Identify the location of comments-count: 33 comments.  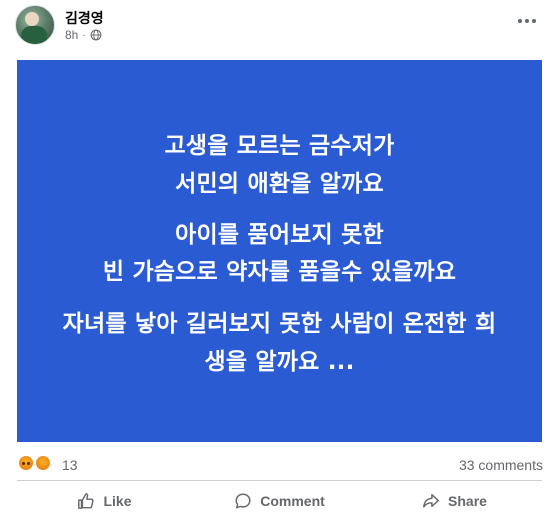
(501, 465).